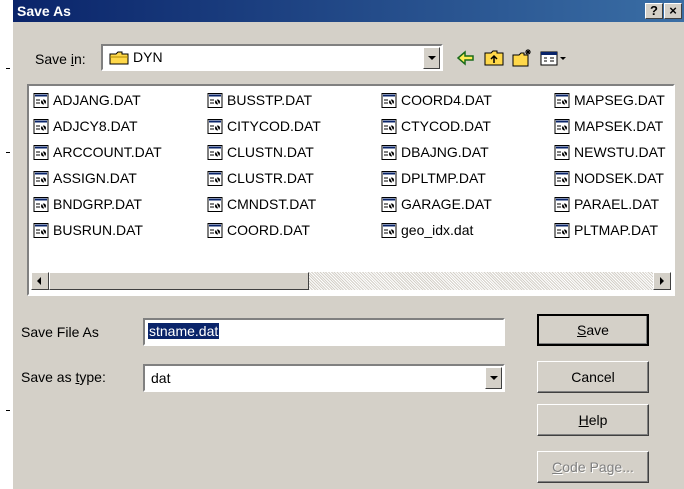 Image resolution: width=684 pixels, height=489 pixels. I want to click on file-name: NEWSTU.DAT, so click(620, 152).